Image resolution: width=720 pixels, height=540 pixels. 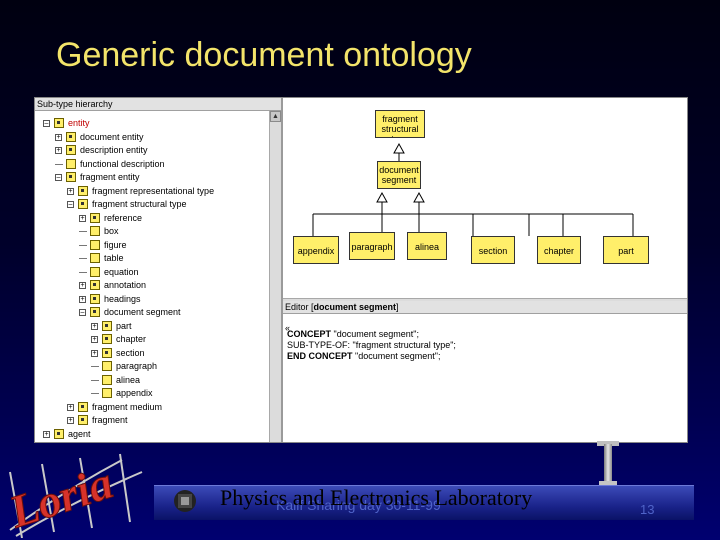 I want to click on tree-vertical-scrollbar: ▲, so click(x=275, y=276).